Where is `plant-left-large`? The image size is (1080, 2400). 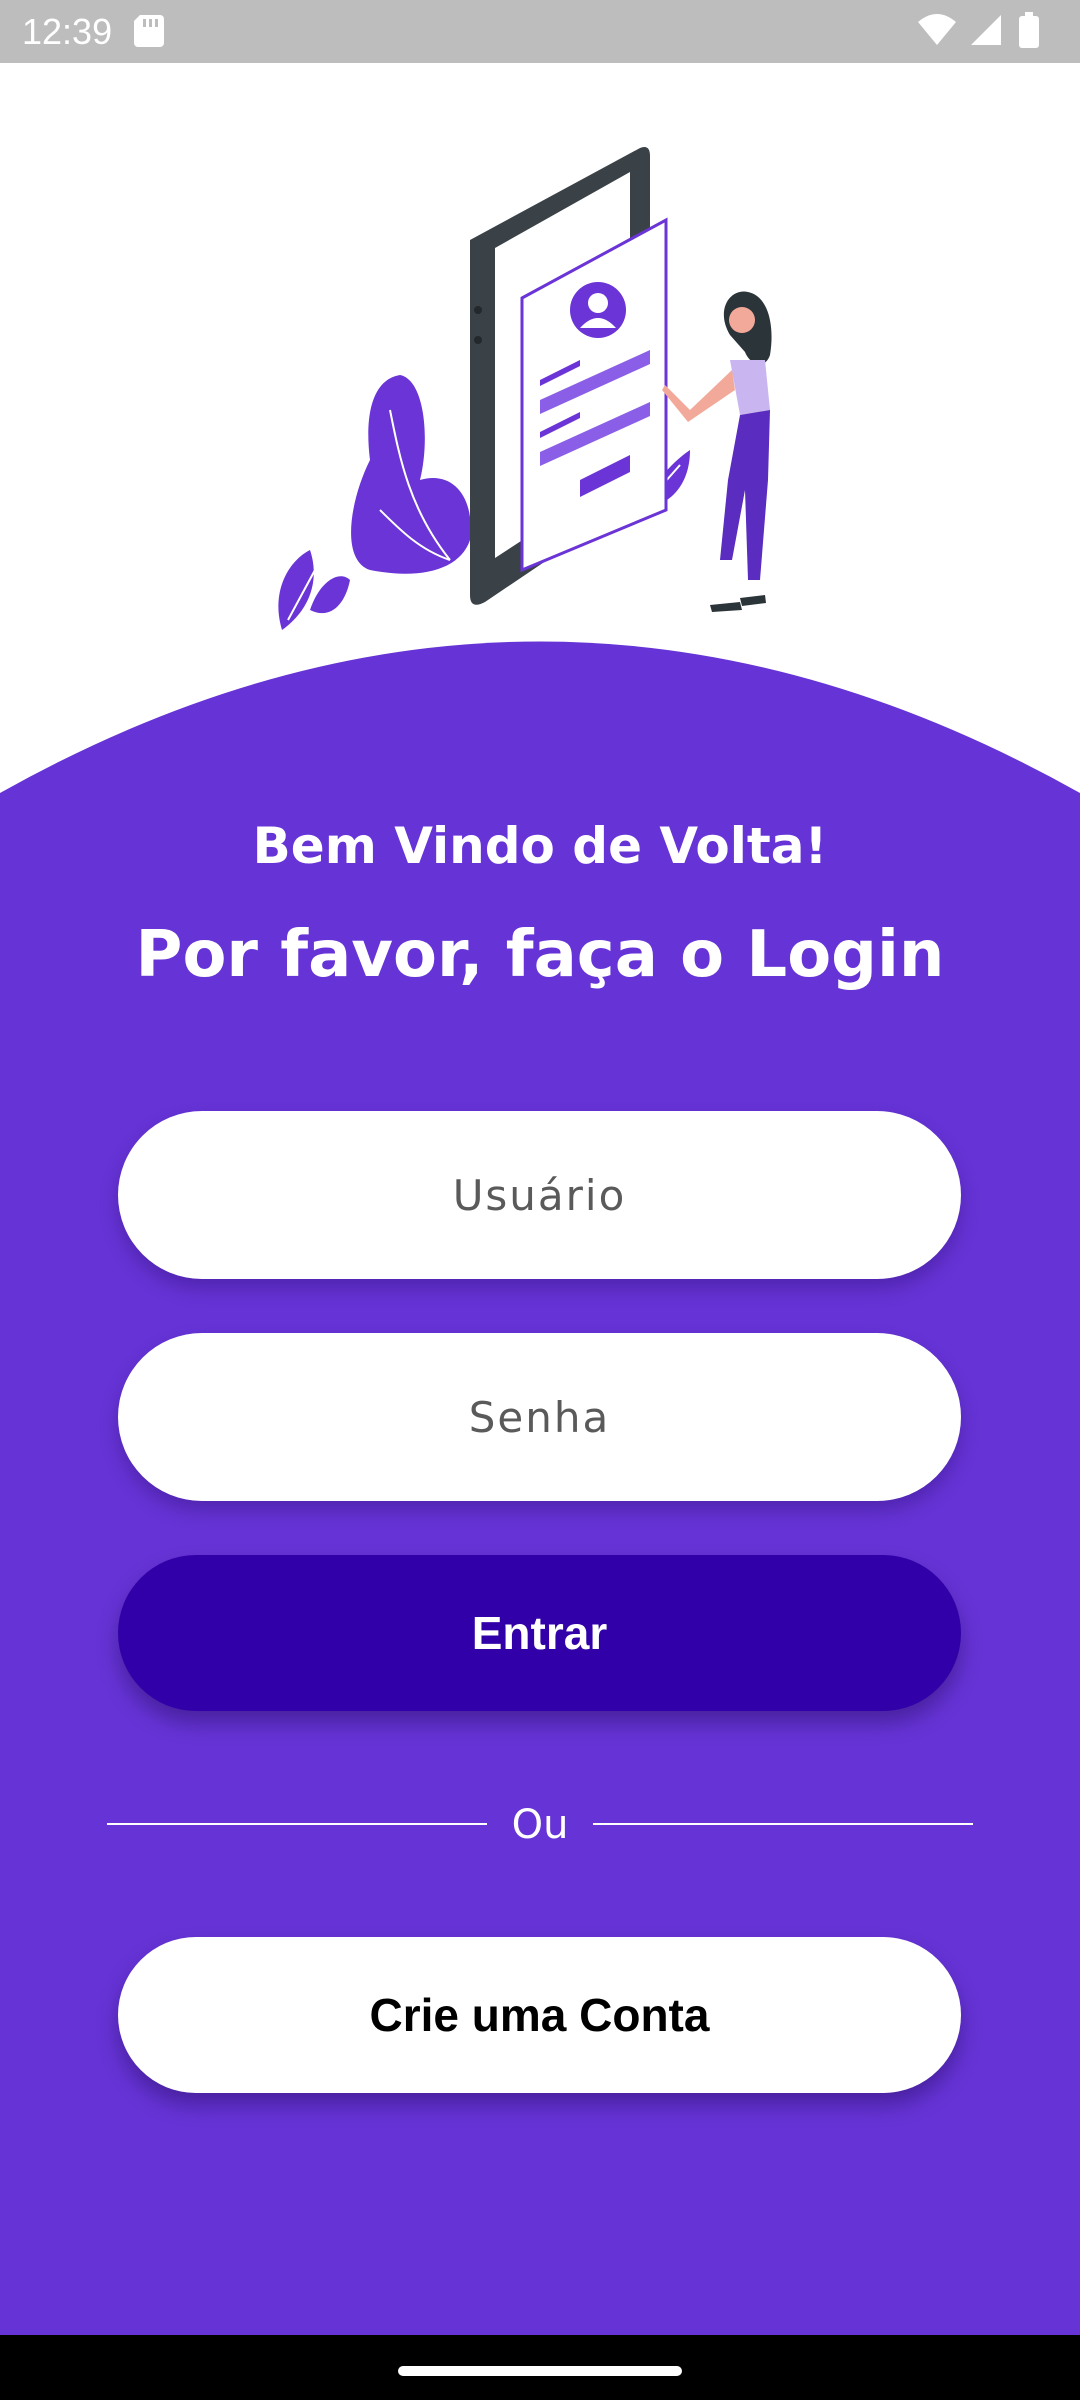
plant-left-large is located at coordinates (411, 474).